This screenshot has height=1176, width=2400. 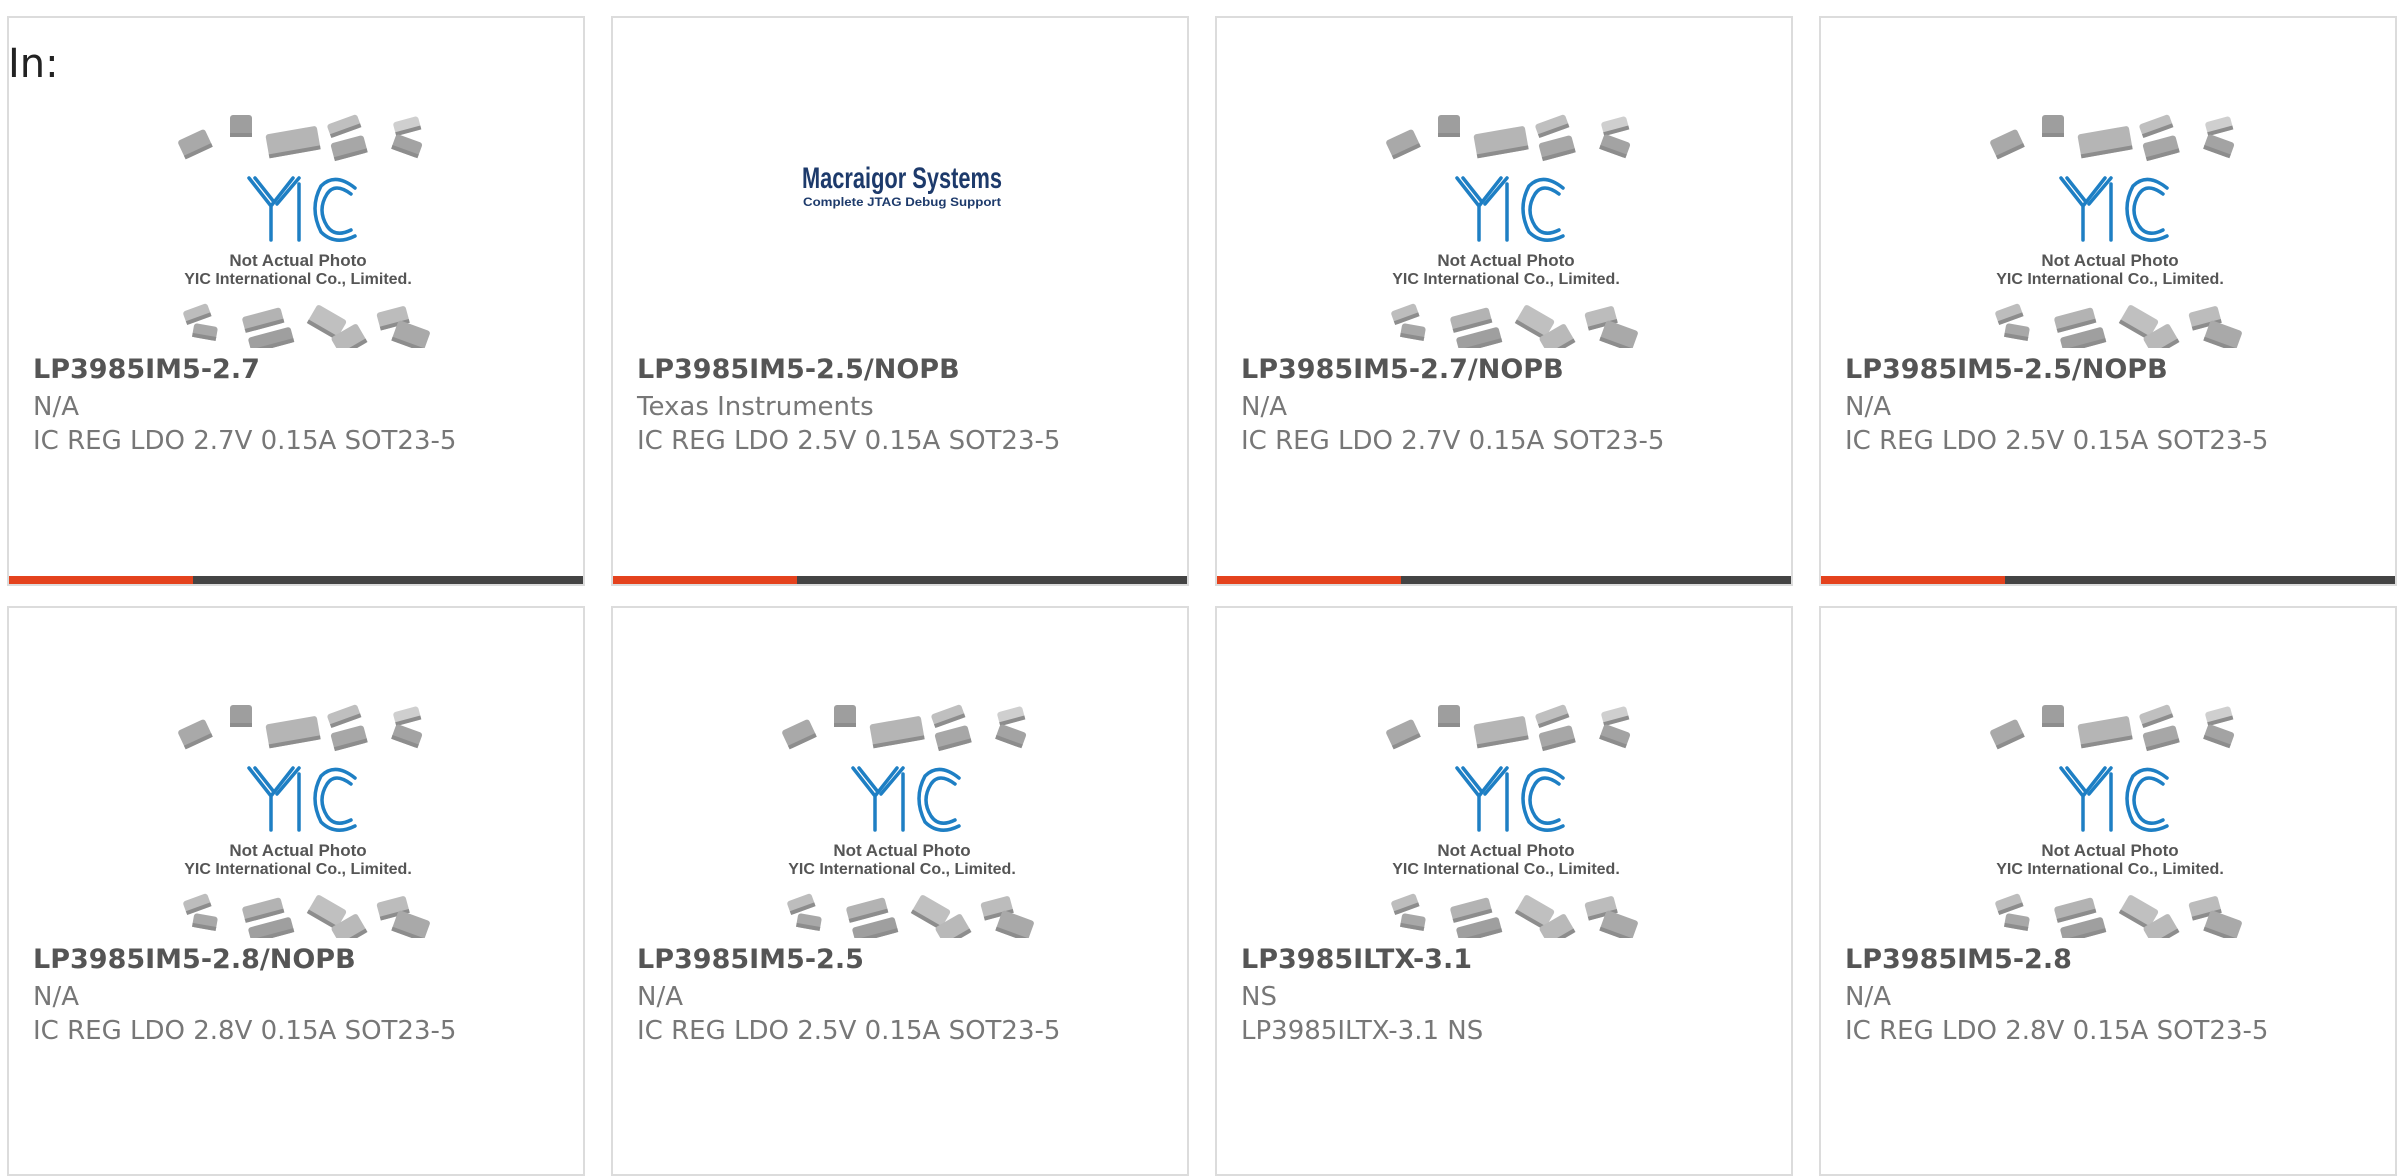 I want to click on part-number: LP3985IM5-2.7/NOPB, so click(x=1402, y=369).